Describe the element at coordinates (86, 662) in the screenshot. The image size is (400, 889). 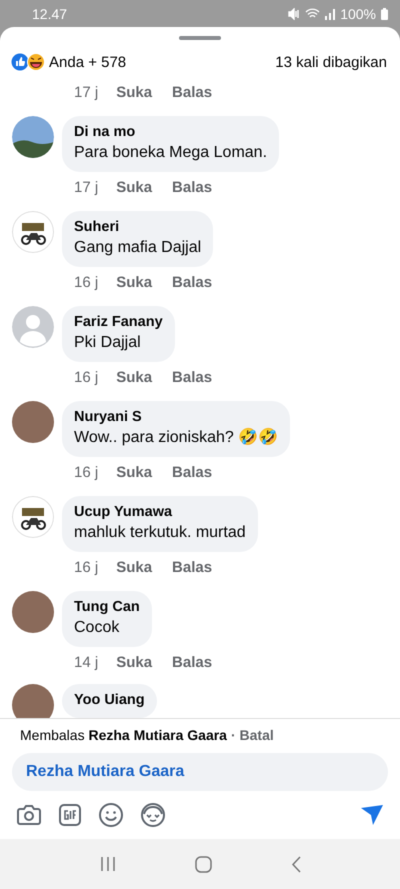
I see `comment-time: 14 j` at that location.